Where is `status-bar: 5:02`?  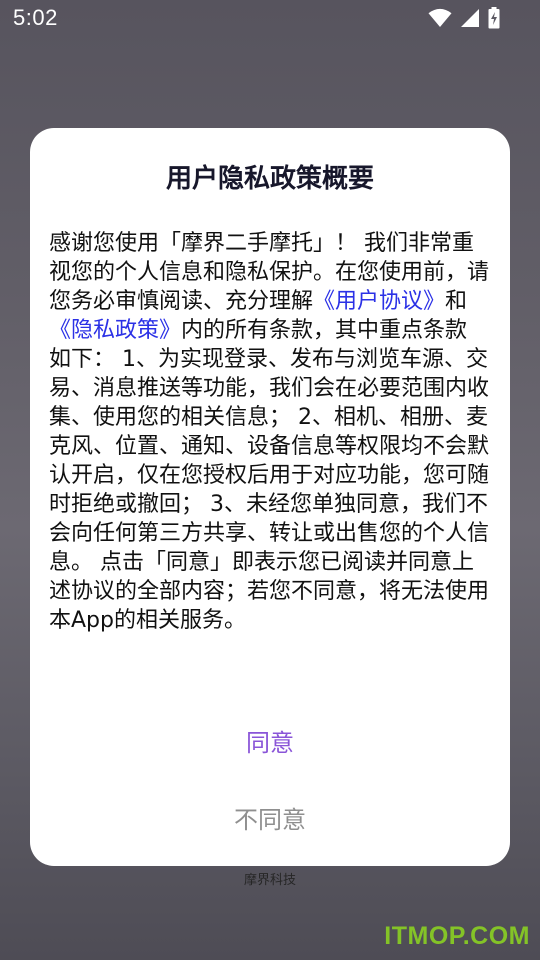 status-bar: 5:02 is located at coordinates (270, 19).